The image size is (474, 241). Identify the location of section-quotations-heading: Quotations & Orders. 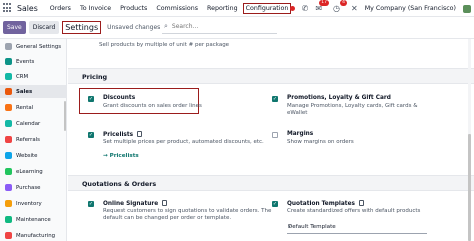
(119, 184).